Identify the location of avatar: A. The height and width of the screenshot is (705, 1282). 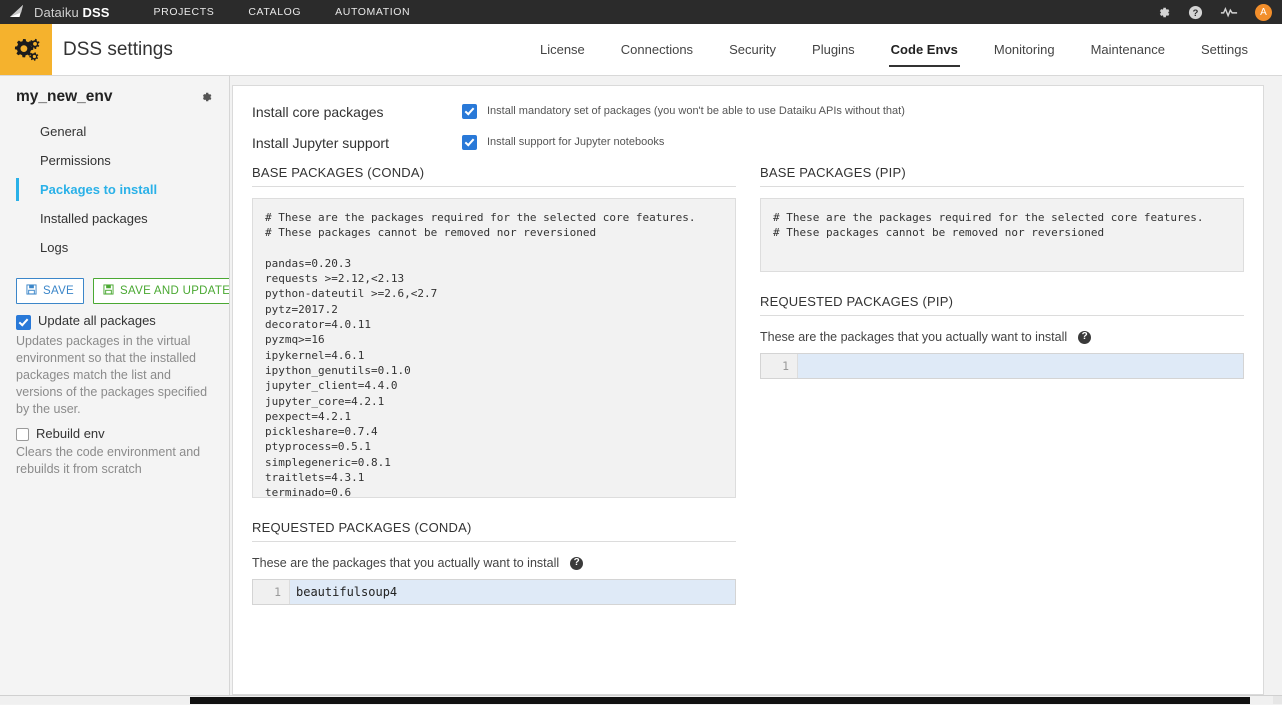
(1263, 12).